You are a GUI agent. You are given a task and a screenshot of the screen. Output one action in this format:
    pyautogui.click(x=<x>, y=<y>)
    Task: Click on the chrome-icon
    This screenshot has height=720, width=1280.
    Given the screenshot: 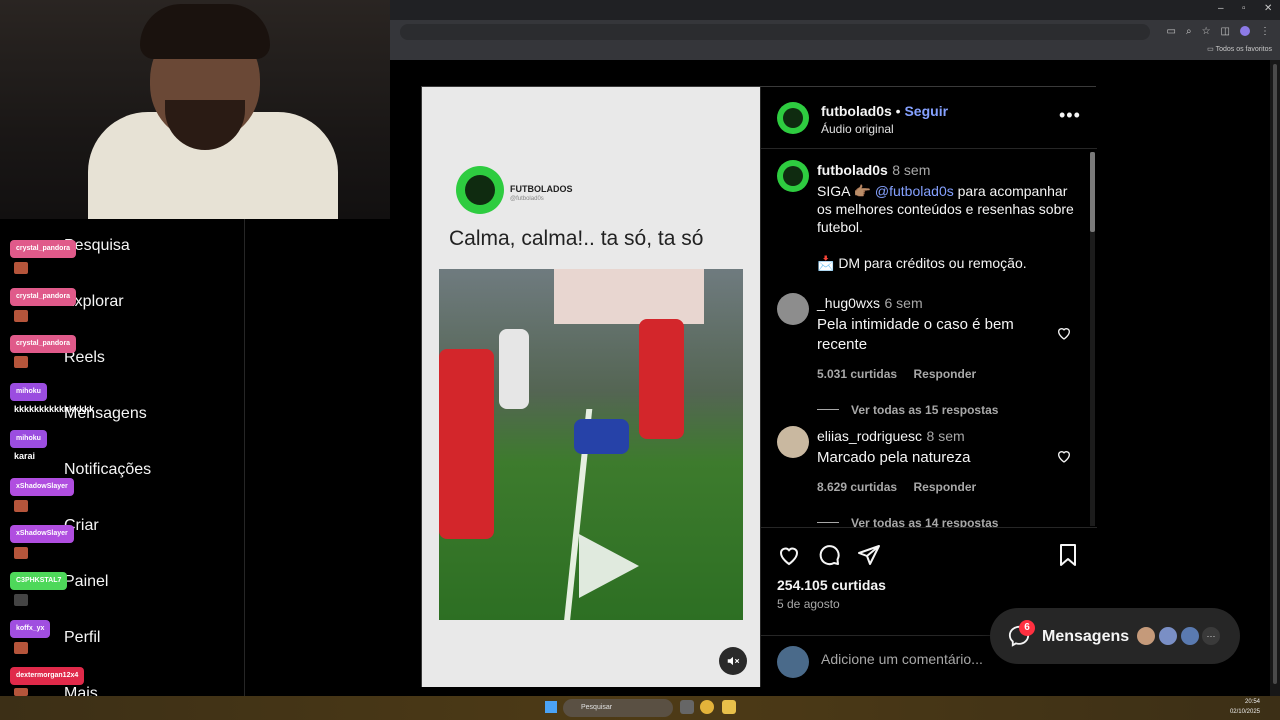 What is the action you would take?
    pyautogui.click(x=707, y=707)
    